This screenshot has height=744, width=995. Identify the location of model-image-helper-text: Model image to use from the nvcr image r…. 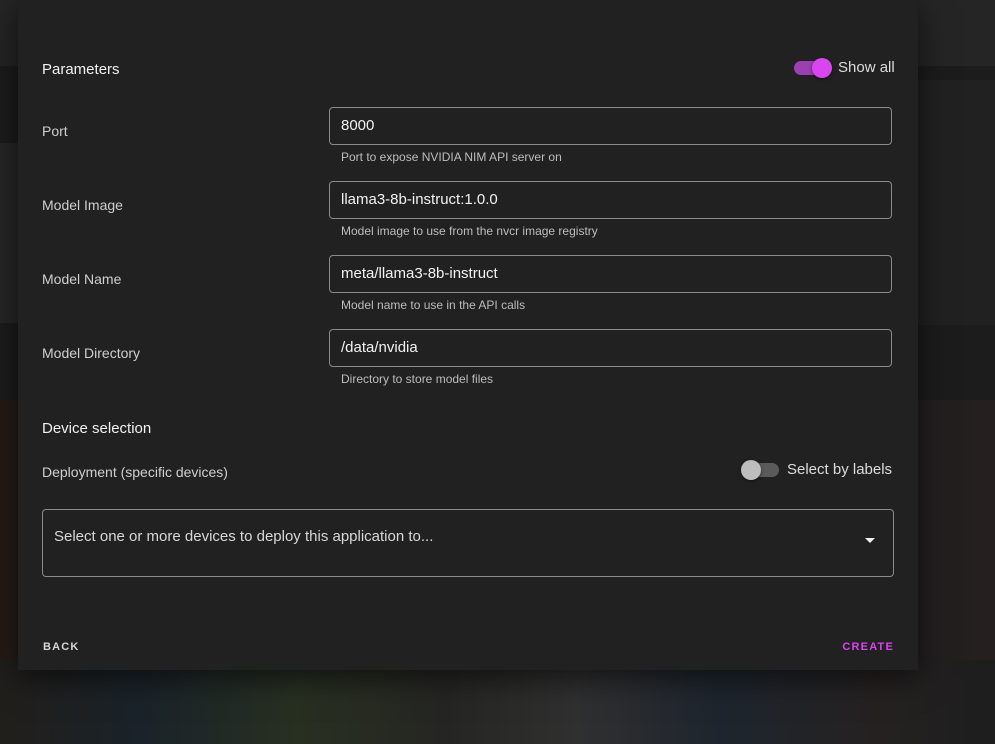
(469, 231).